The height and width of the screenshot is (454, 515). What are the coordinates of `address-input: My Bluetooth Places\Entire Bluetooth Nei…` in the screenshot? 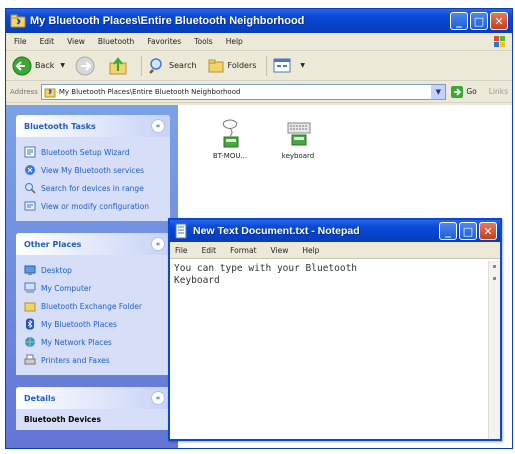 It's located at (243, 91).